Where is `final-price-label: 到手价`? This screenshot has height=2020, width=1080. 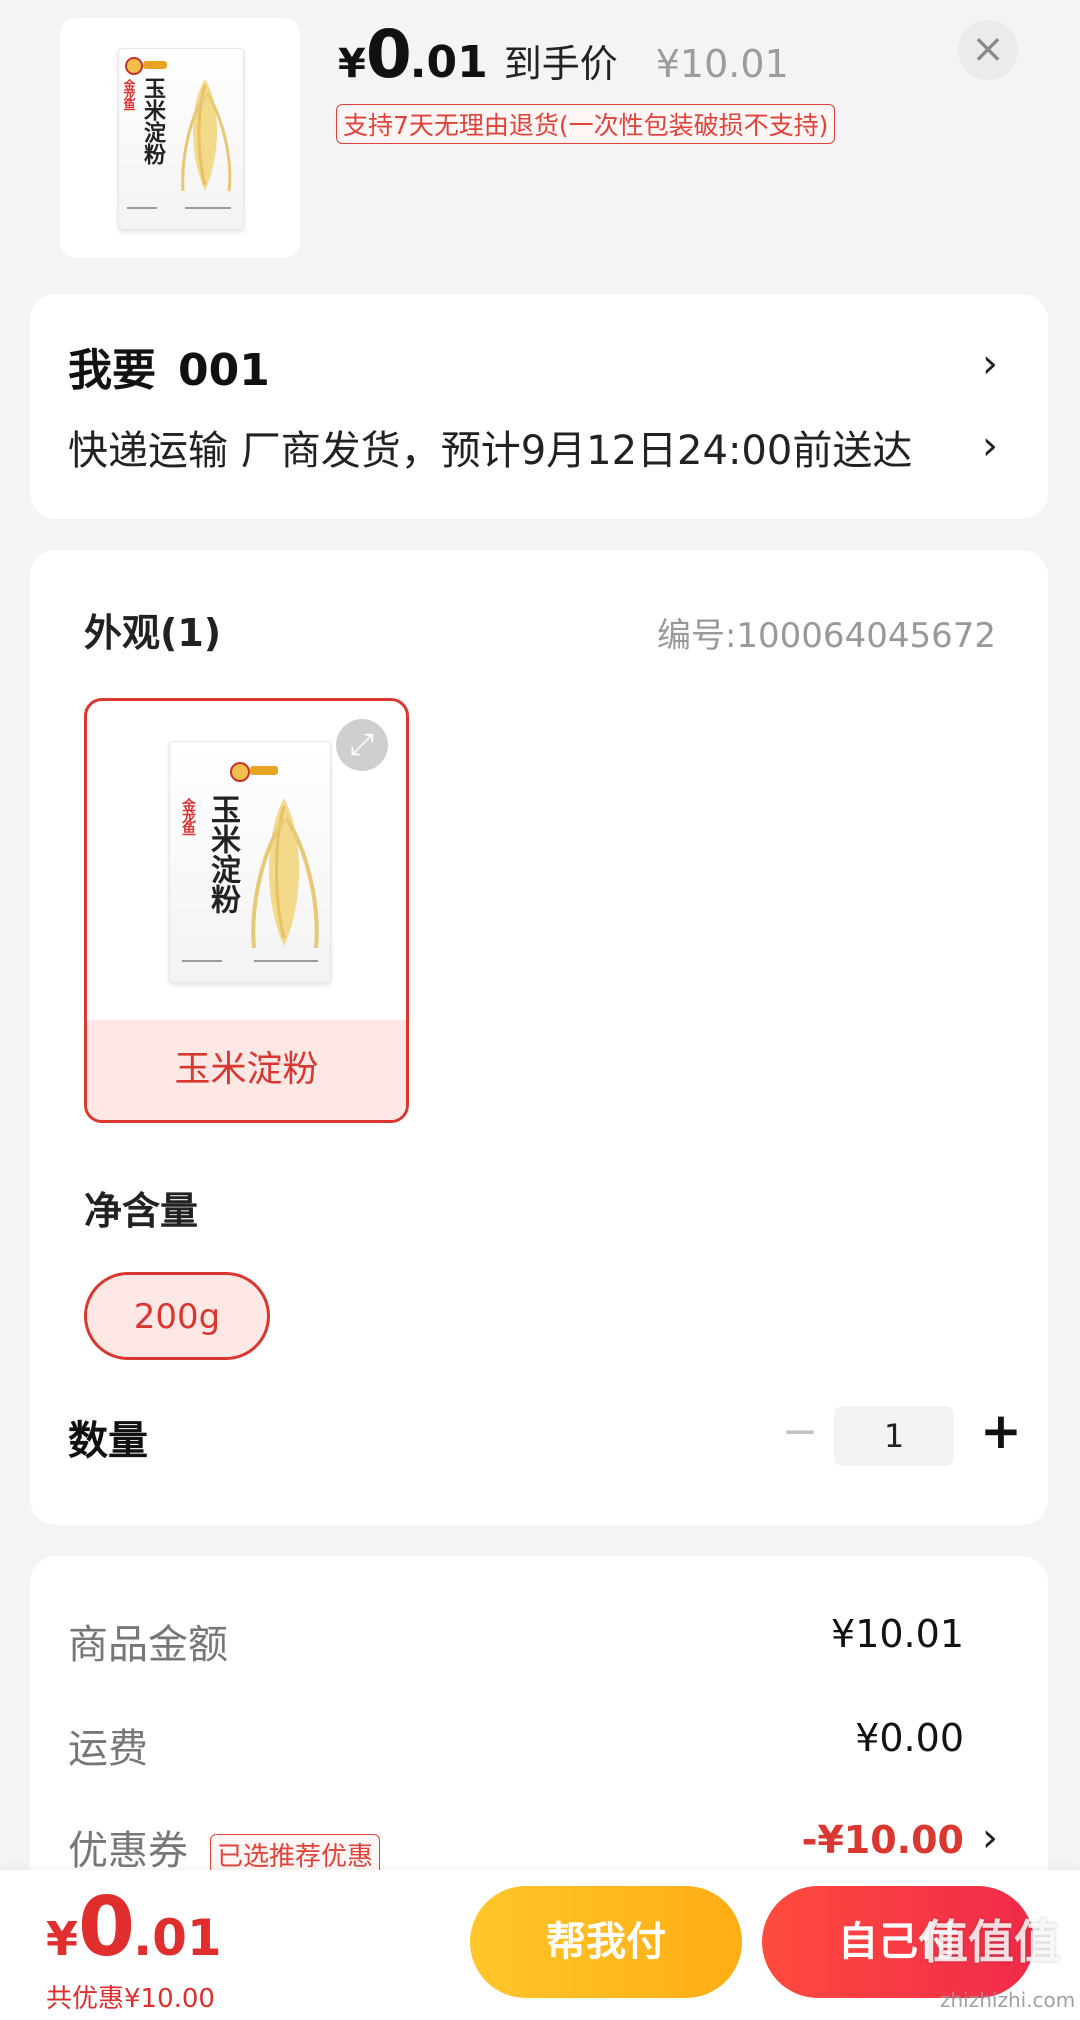 final-price-label: 到手价 is located at coordinates (560, 64).